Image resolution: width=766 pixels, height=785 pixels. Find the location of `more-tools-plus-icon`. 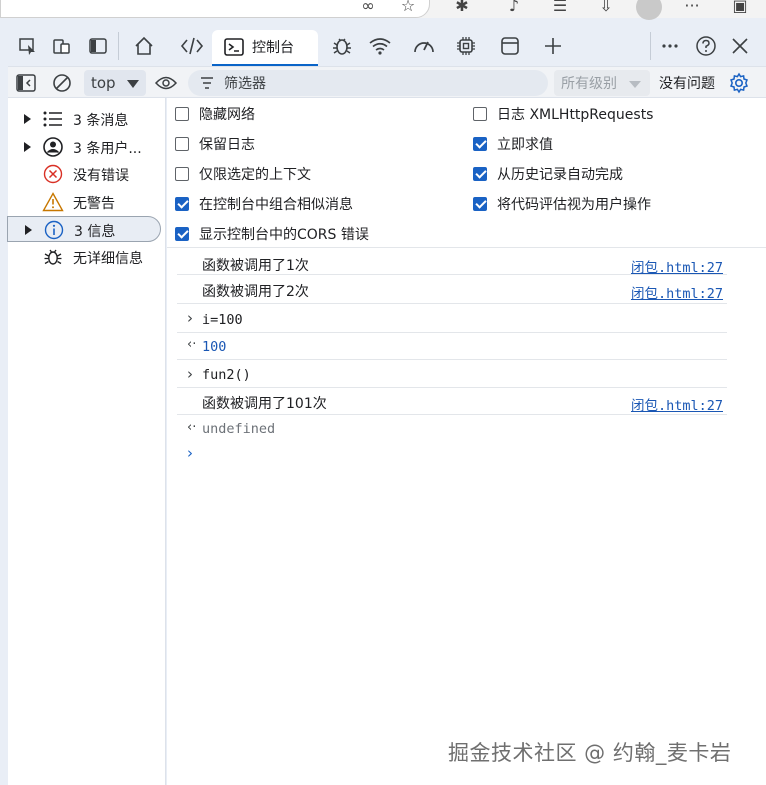

more-tools-plus-icon is located at coordinates (553, 46).